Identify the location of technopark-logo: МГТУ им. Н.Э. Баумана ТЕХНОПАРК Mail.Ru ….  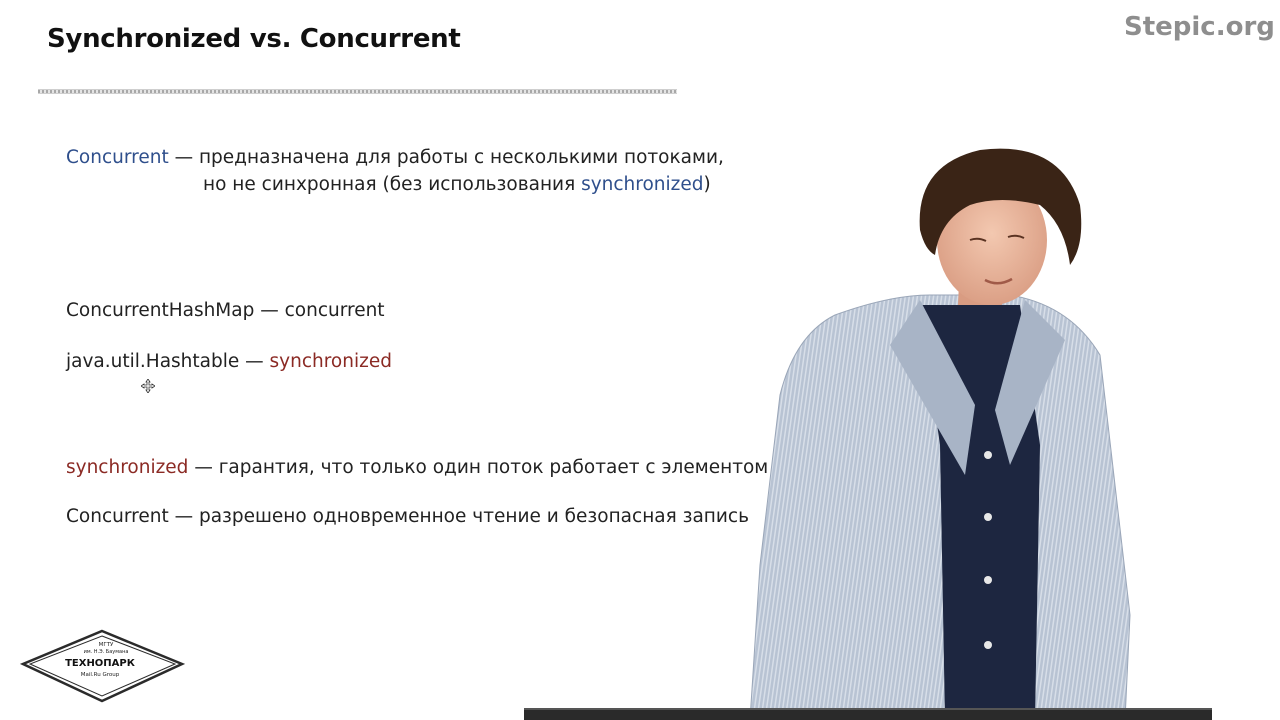
(102, 666).